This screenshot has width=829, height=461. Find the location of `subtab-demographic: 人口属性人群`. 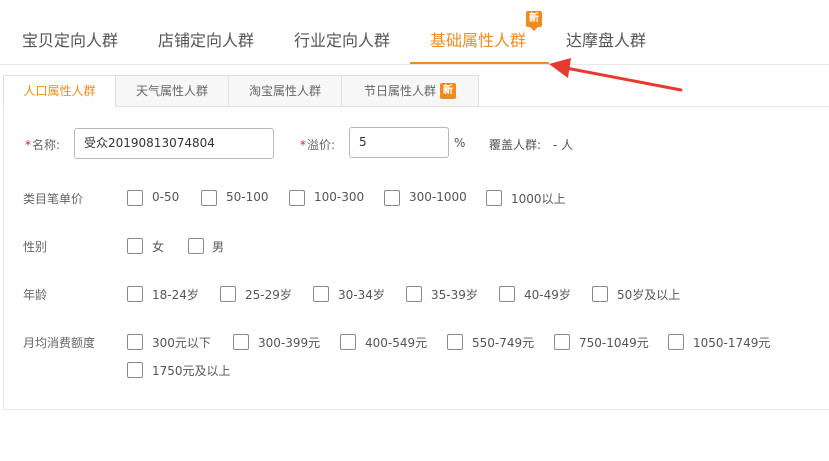

subtab-demographic: 人口属性人群 is located at coordinates (59, 91).